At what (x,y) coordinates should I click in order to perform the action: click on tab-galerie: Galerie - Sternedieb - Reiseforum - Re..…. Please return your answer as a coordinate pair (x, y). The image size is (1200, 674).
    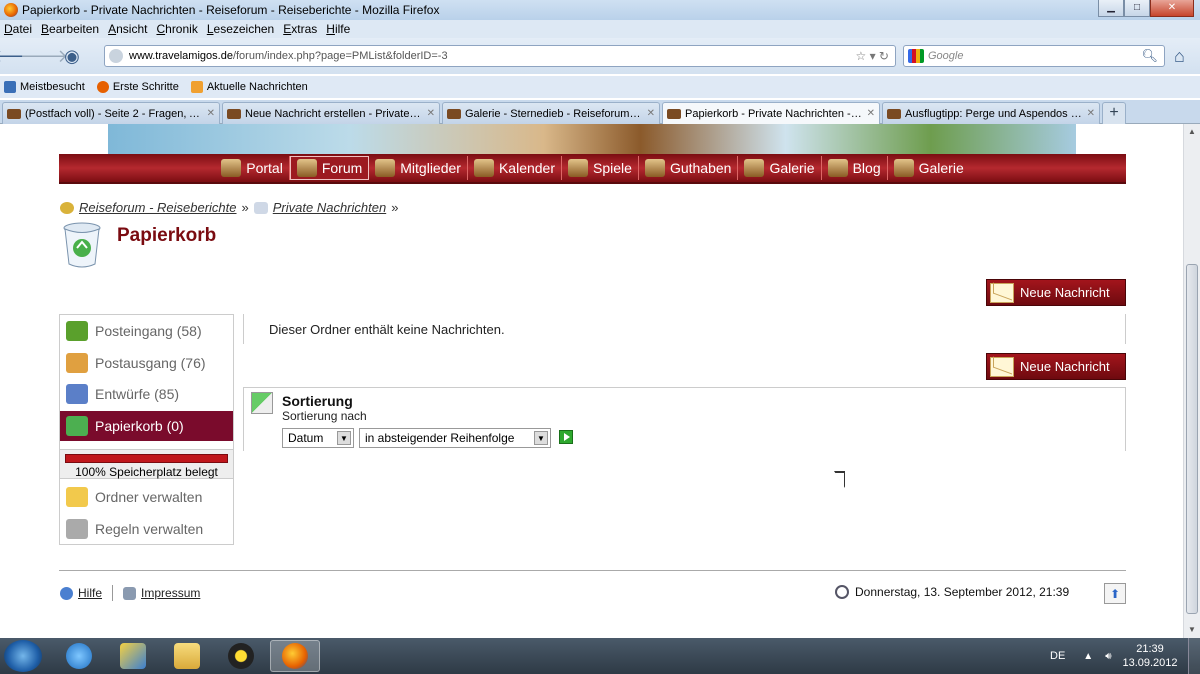
    Looking at the image, I should click on (551, 113).